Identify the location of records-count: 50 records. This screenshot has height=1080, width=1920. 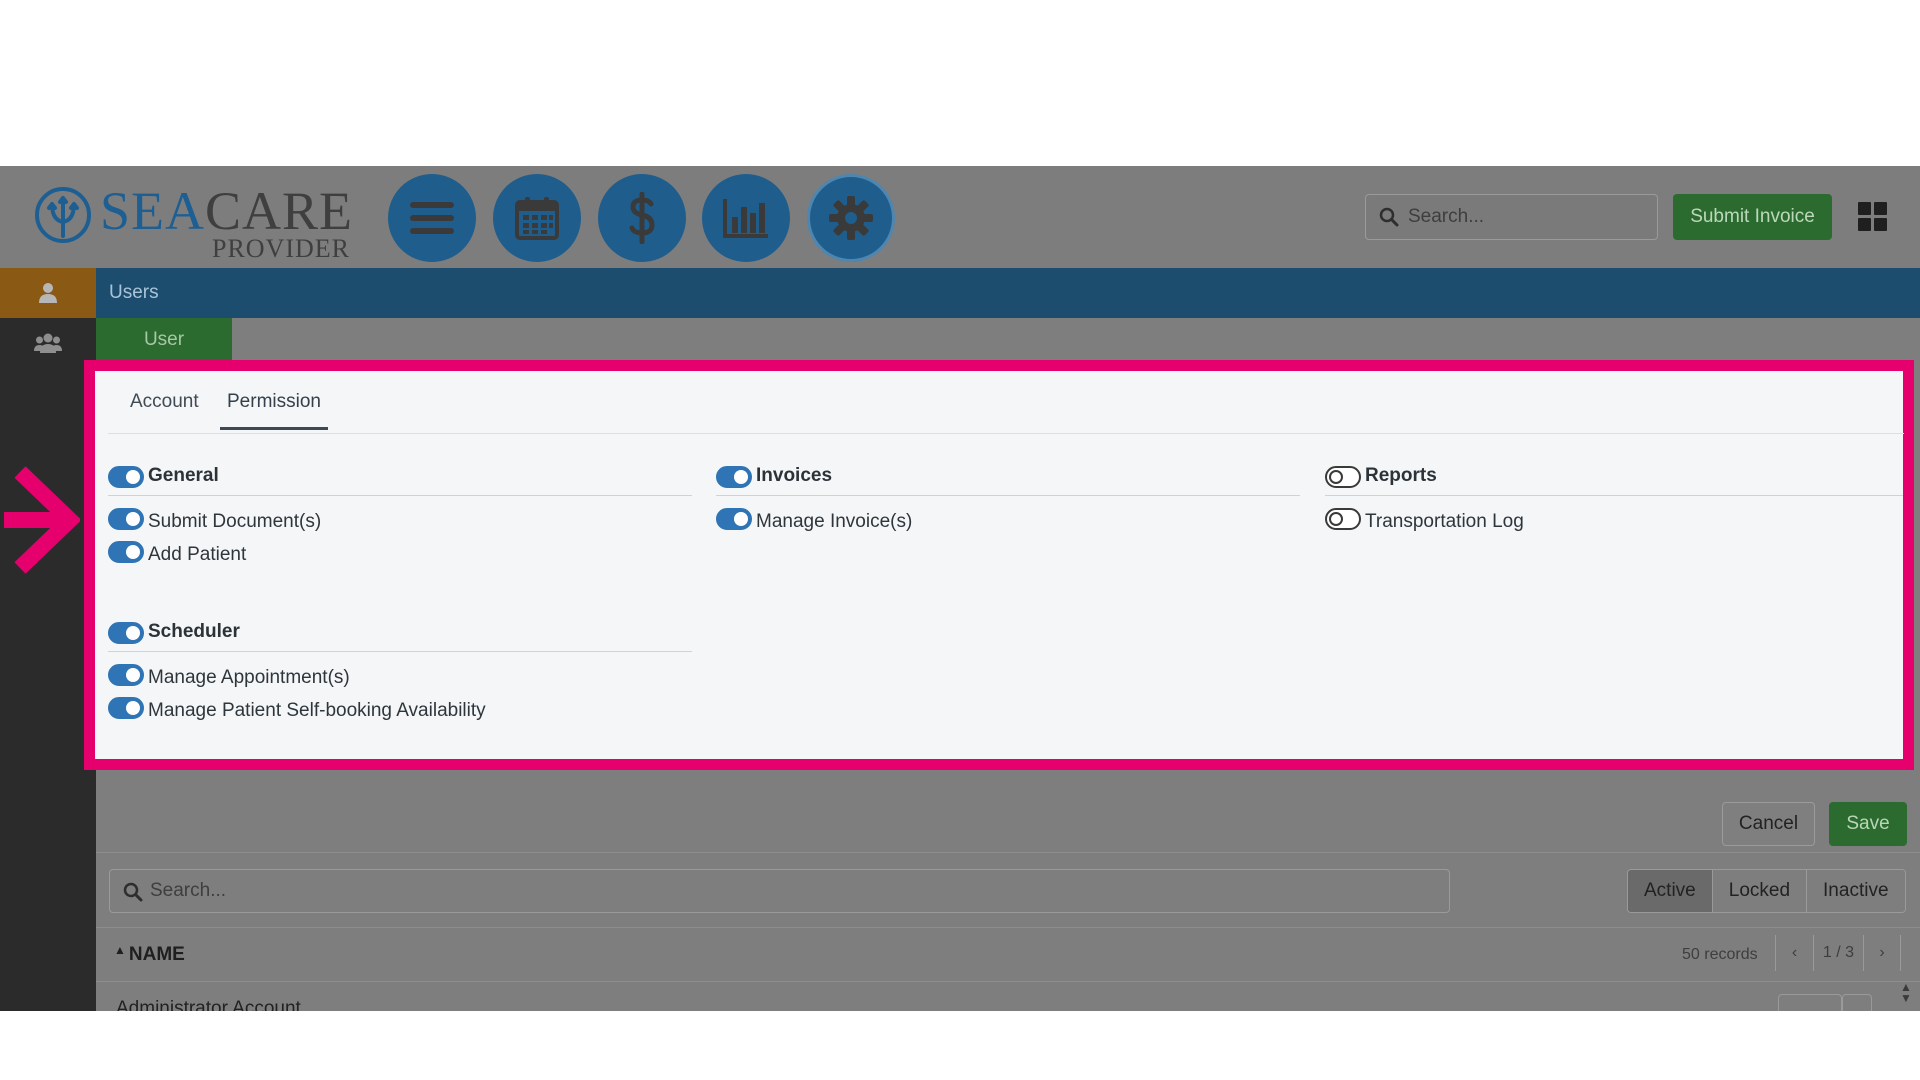
(1720, 954).